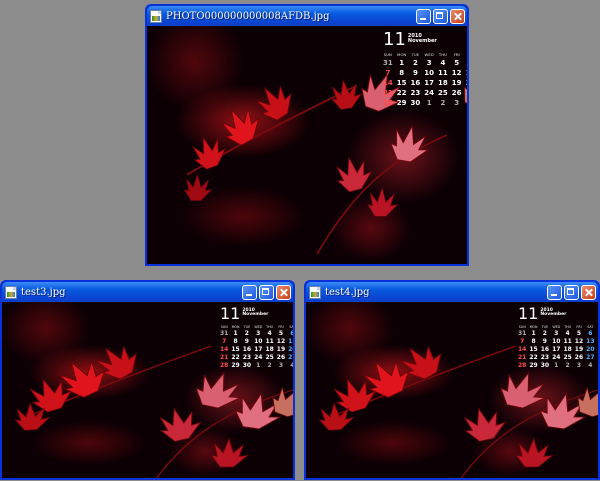 This screenshot has height=481, width=600. Describe the element at coordinates (224, 365) in the screenshot. I see `calendar-day: 28` at that location.